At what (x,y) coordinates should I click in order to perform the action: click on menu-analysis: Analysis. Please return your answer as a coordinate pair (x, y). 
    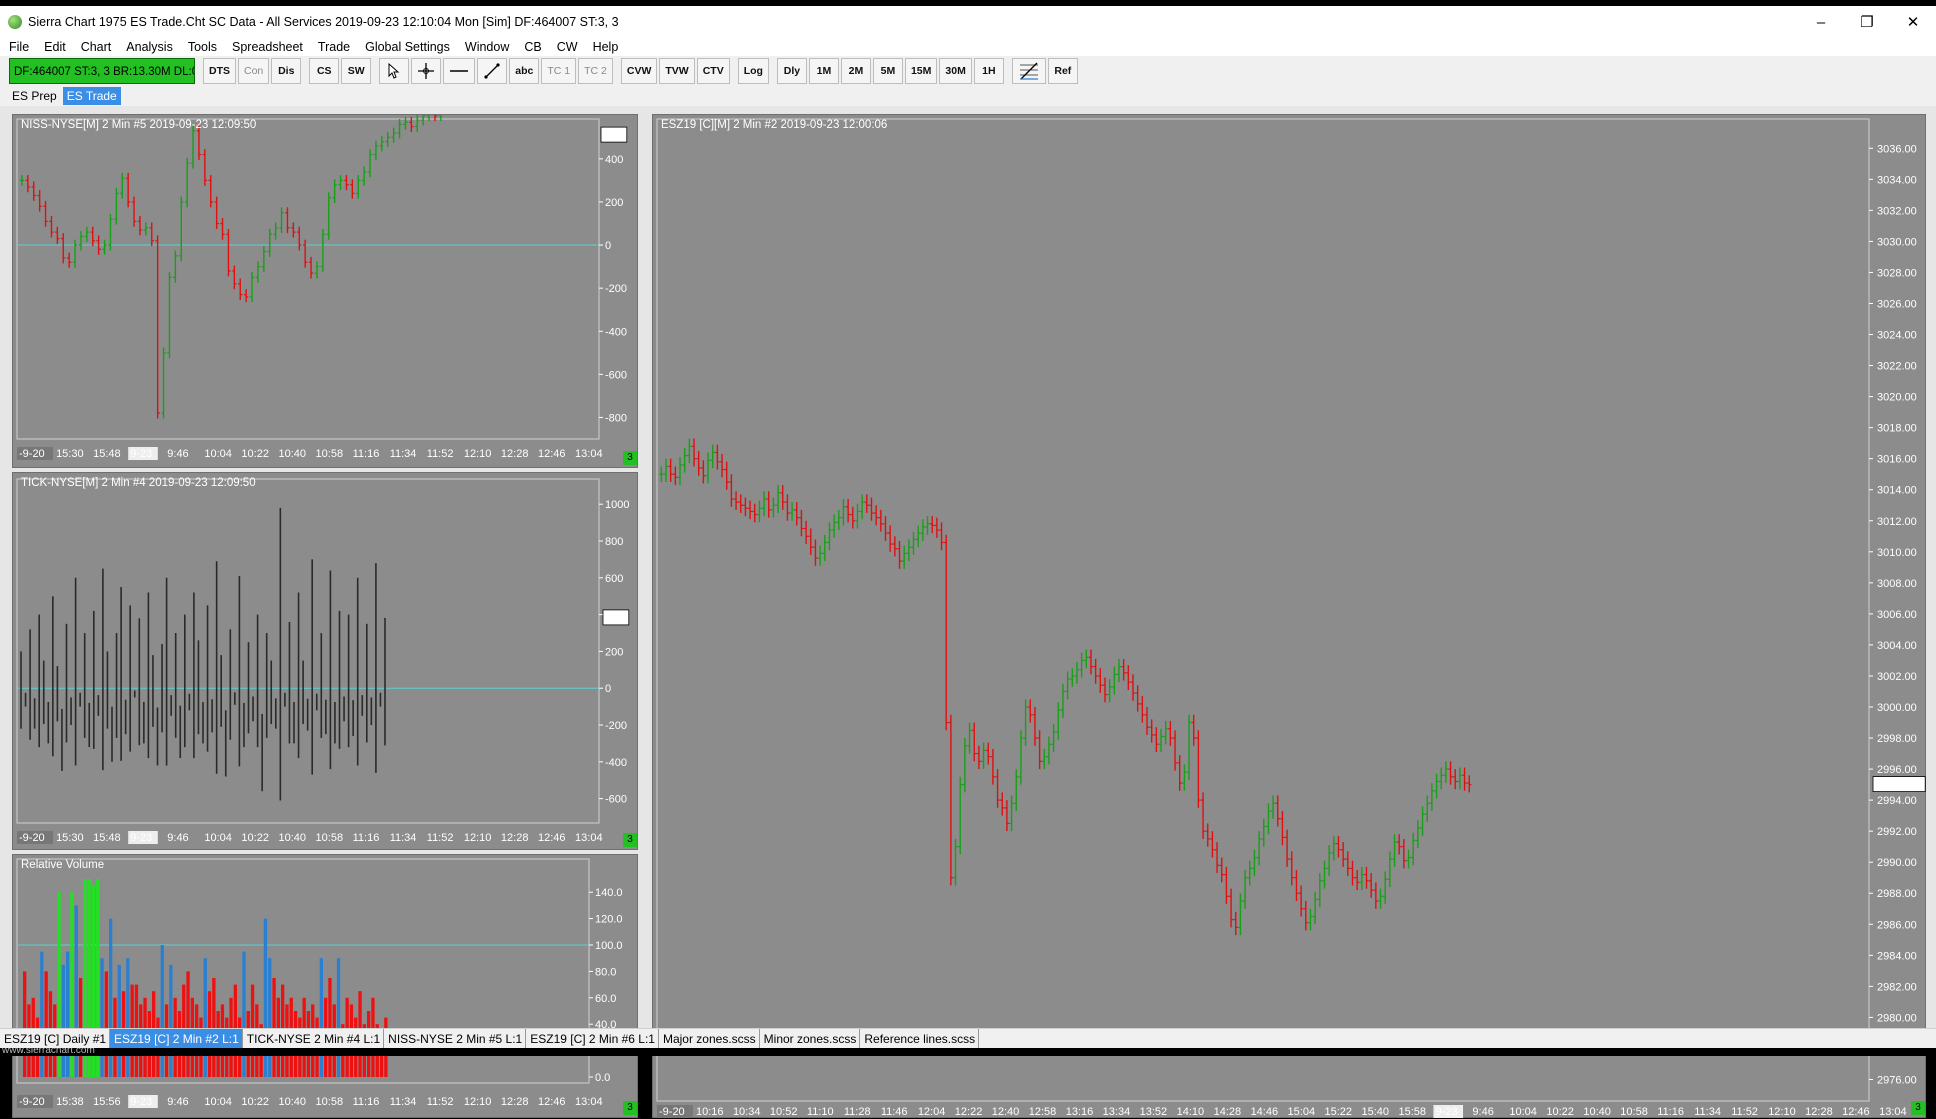
    Looking at the image, I should click on (148, 47).